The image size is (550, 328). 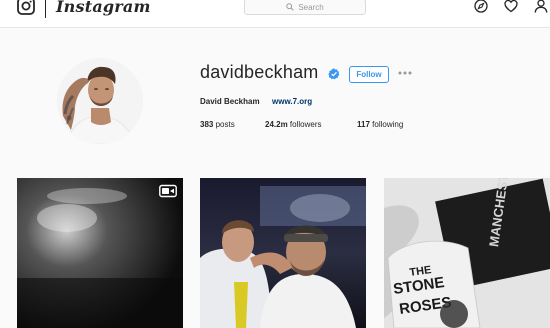 What do you see at coordinates (230, 101) in the screenshot?
I see `profile-full-name: David Beckham` at bounding box center [230, 101].